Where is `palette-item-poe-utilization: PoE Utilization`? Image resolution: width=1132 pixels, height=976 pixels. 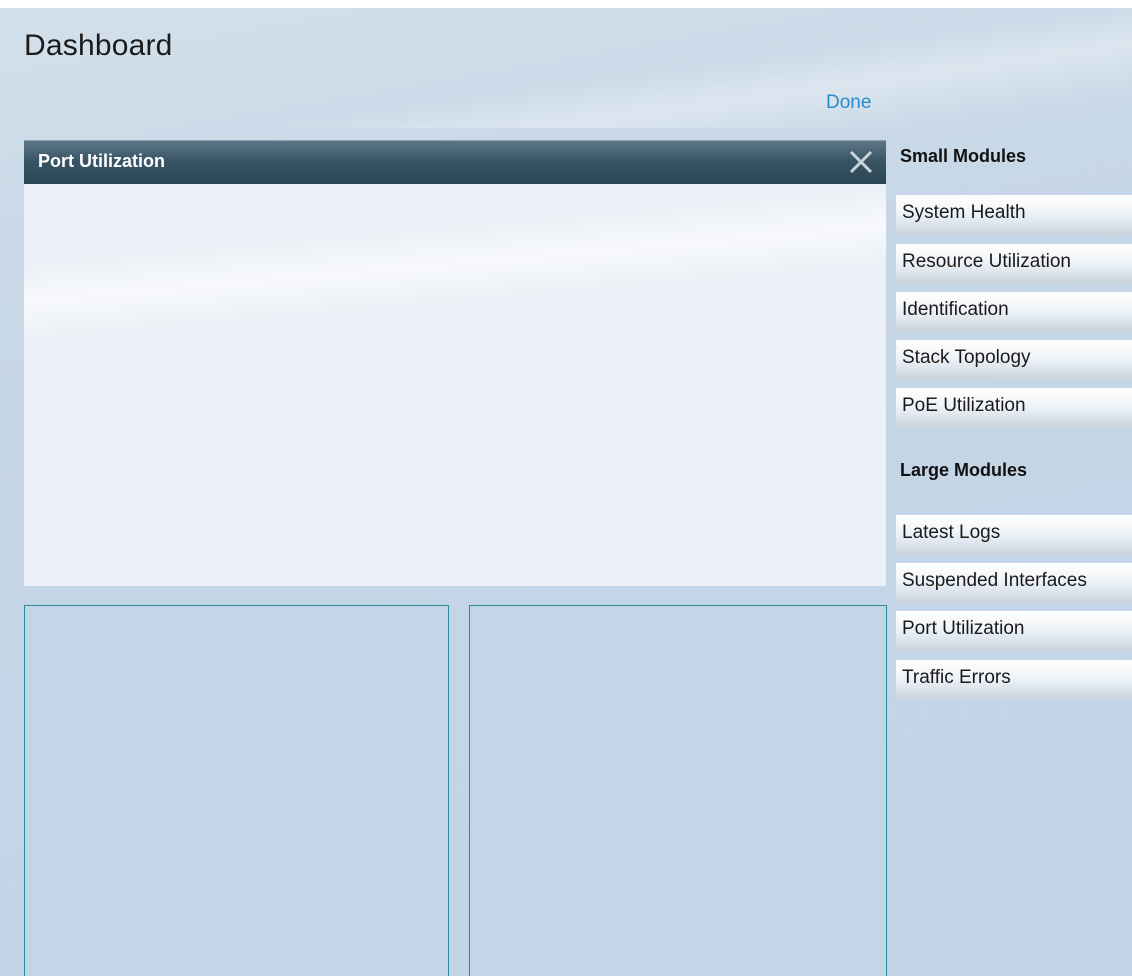 palette-item-poe-utilization: PoE Utilization is located at coordinates (1014, 408).